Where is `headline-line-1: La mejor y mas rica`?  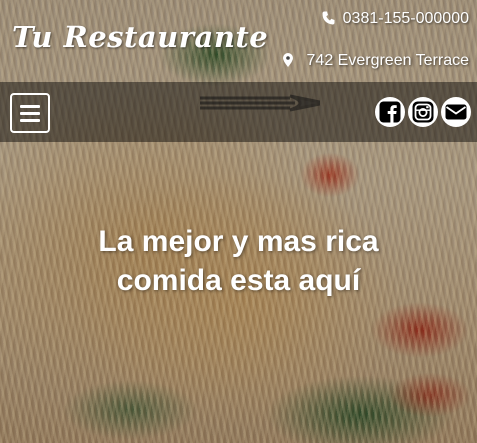 headline-line-1: La mejor y mas rica is located at coordinates (238, 241).